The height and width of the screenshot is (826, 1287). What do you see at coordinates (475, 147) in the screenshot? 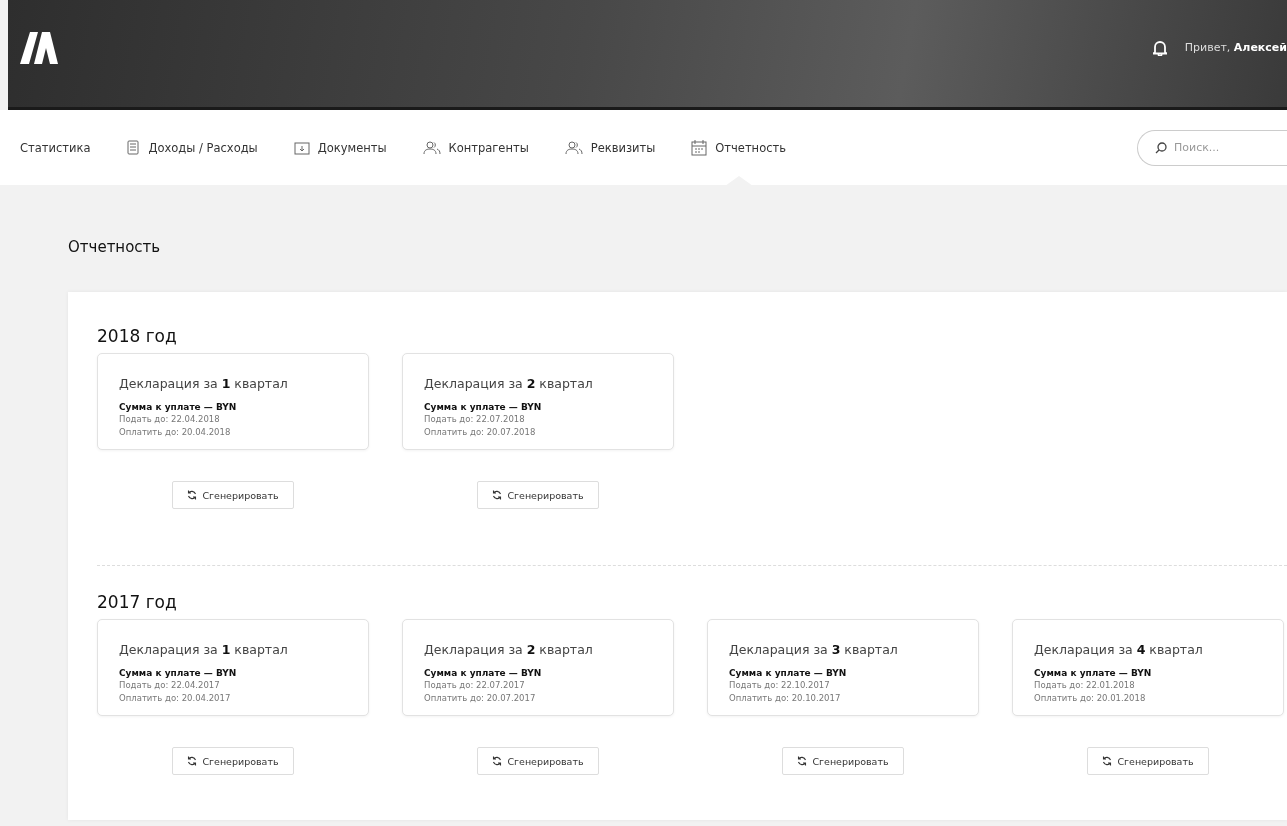
I see `nav-tab: Контрагенты` at bounding box center [475, 147].